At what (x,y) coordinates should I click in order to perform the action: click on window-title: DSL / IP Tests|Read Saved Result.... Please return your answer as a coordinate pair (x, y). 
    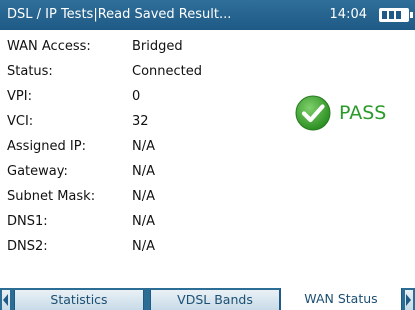
    Looking at the image, I should click on (119, 14).